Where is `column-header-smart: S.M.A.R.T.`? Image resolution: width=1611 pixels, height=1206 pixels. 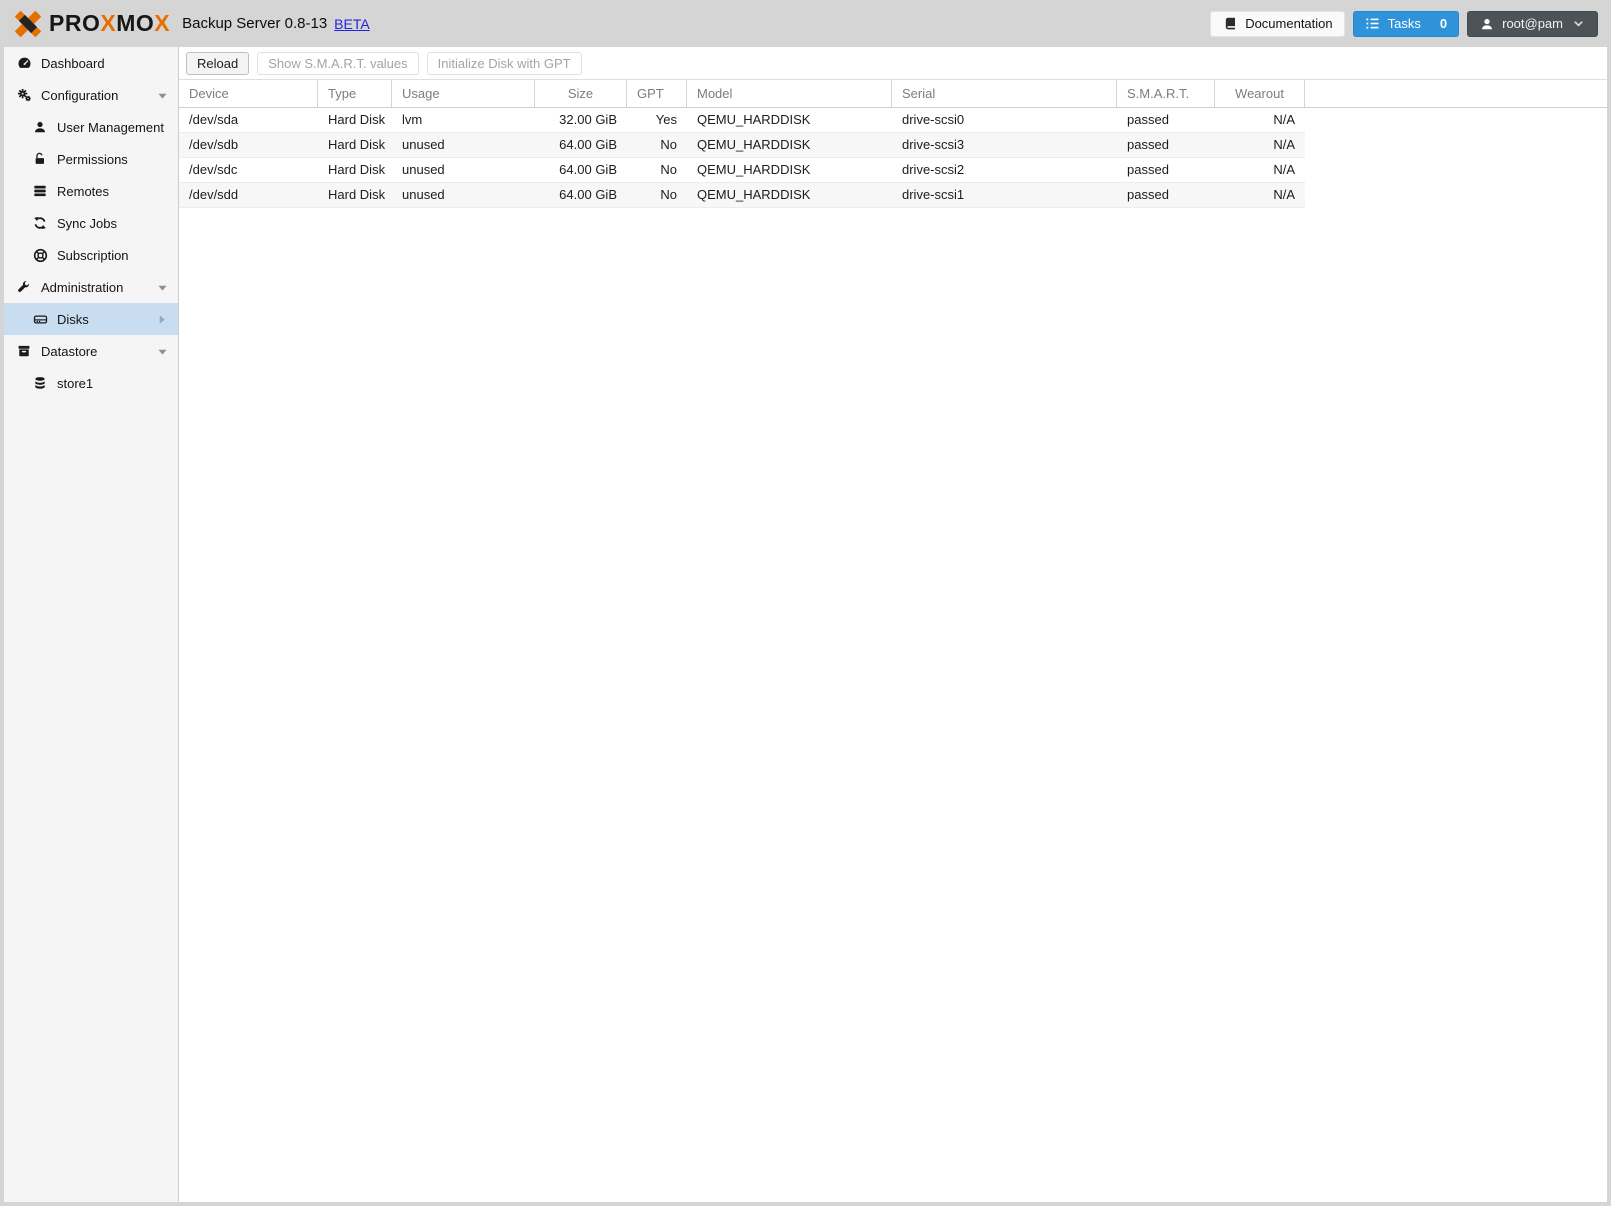
column-header-smart: S.M.A.R.T. is located at coordinates (1166, 93).